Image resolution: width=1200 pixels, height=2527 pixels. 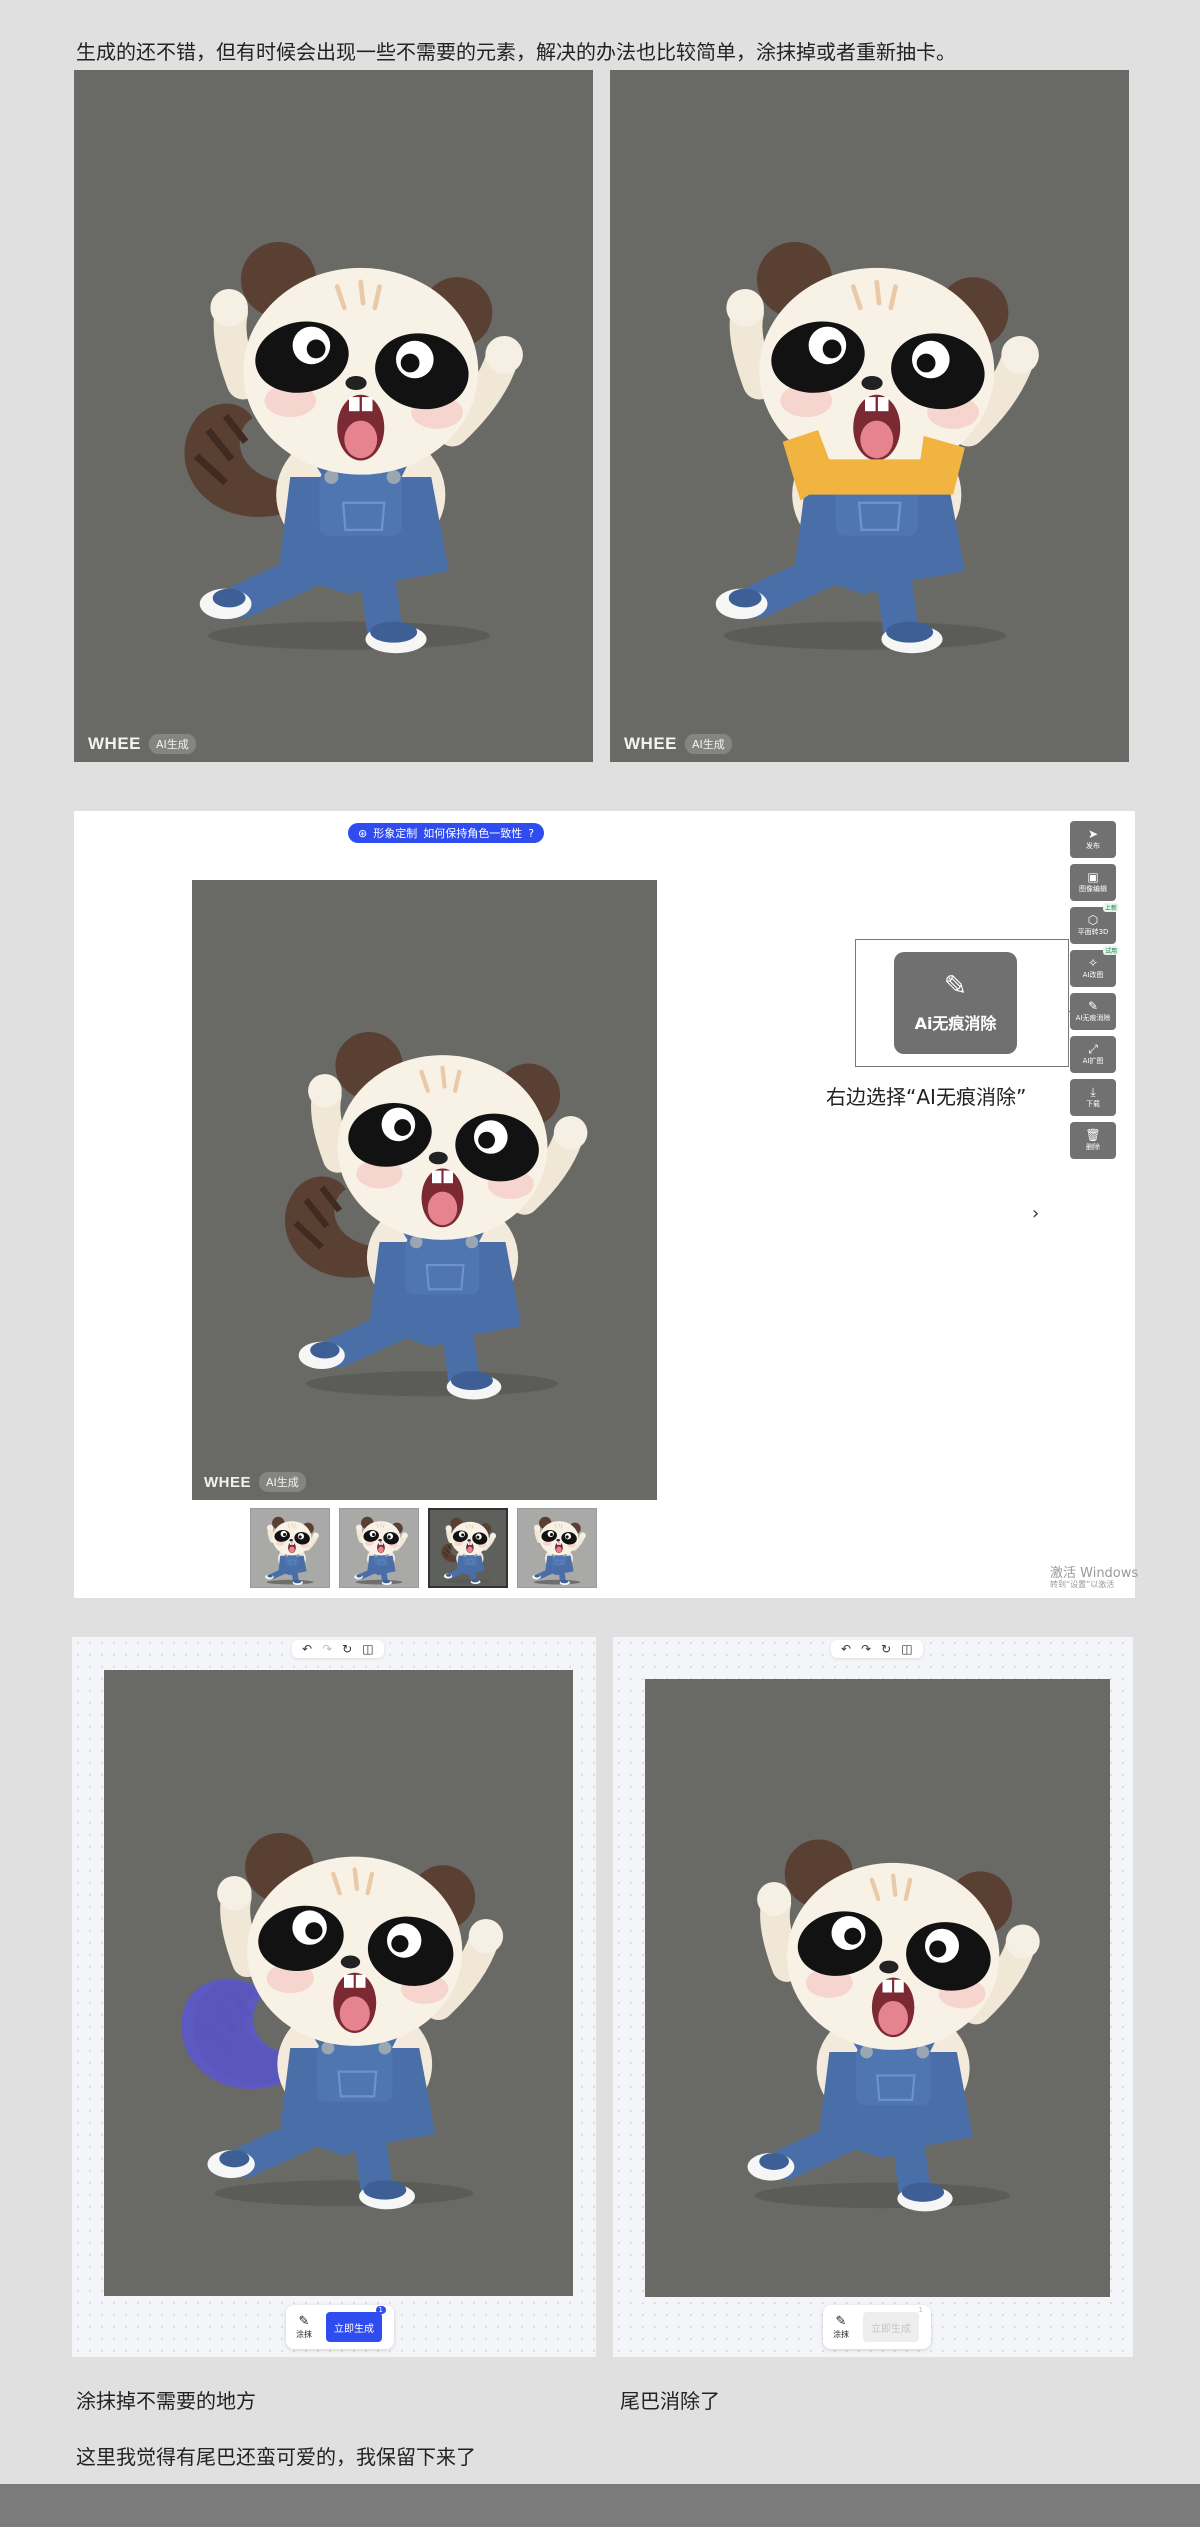 What do you see at coordinates (1110, 907) in the screenshot?
I see `tool-tag: 上新` at bounding box center [1110, 907].